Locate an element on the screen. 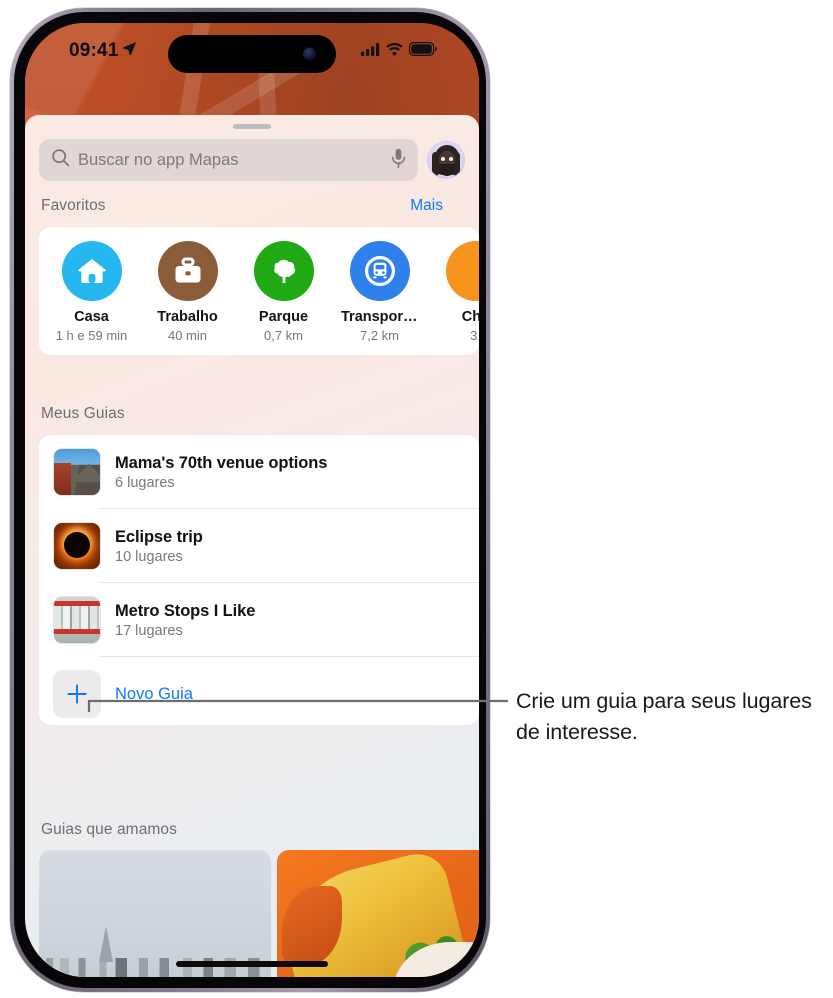 This screenshot has height=998, width=833. eclipse-photo-thumbnail is located at coordinates (77, 546).